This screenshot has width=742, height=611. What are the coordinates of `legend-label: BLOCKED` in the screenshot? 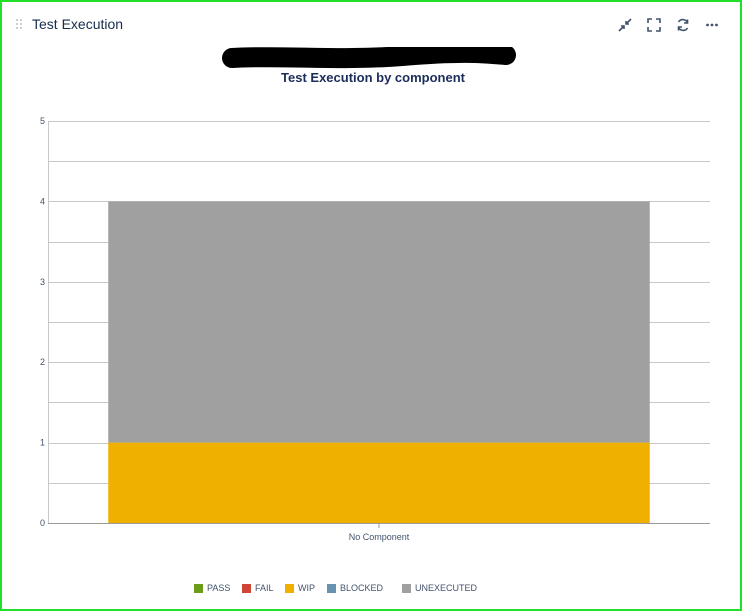 It's located at (362, 588).